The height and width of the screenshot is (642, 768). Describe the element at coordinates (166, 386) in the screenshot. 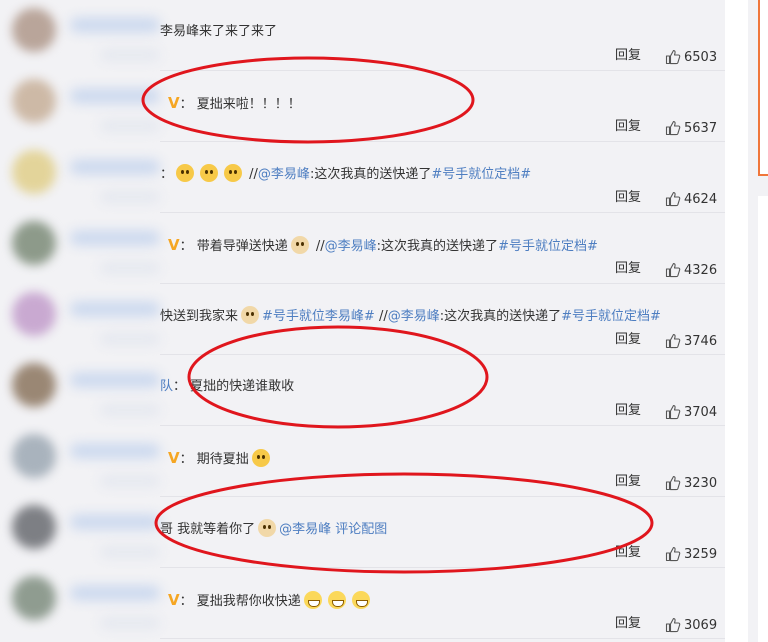

I see `comment-link: 队` at that location.